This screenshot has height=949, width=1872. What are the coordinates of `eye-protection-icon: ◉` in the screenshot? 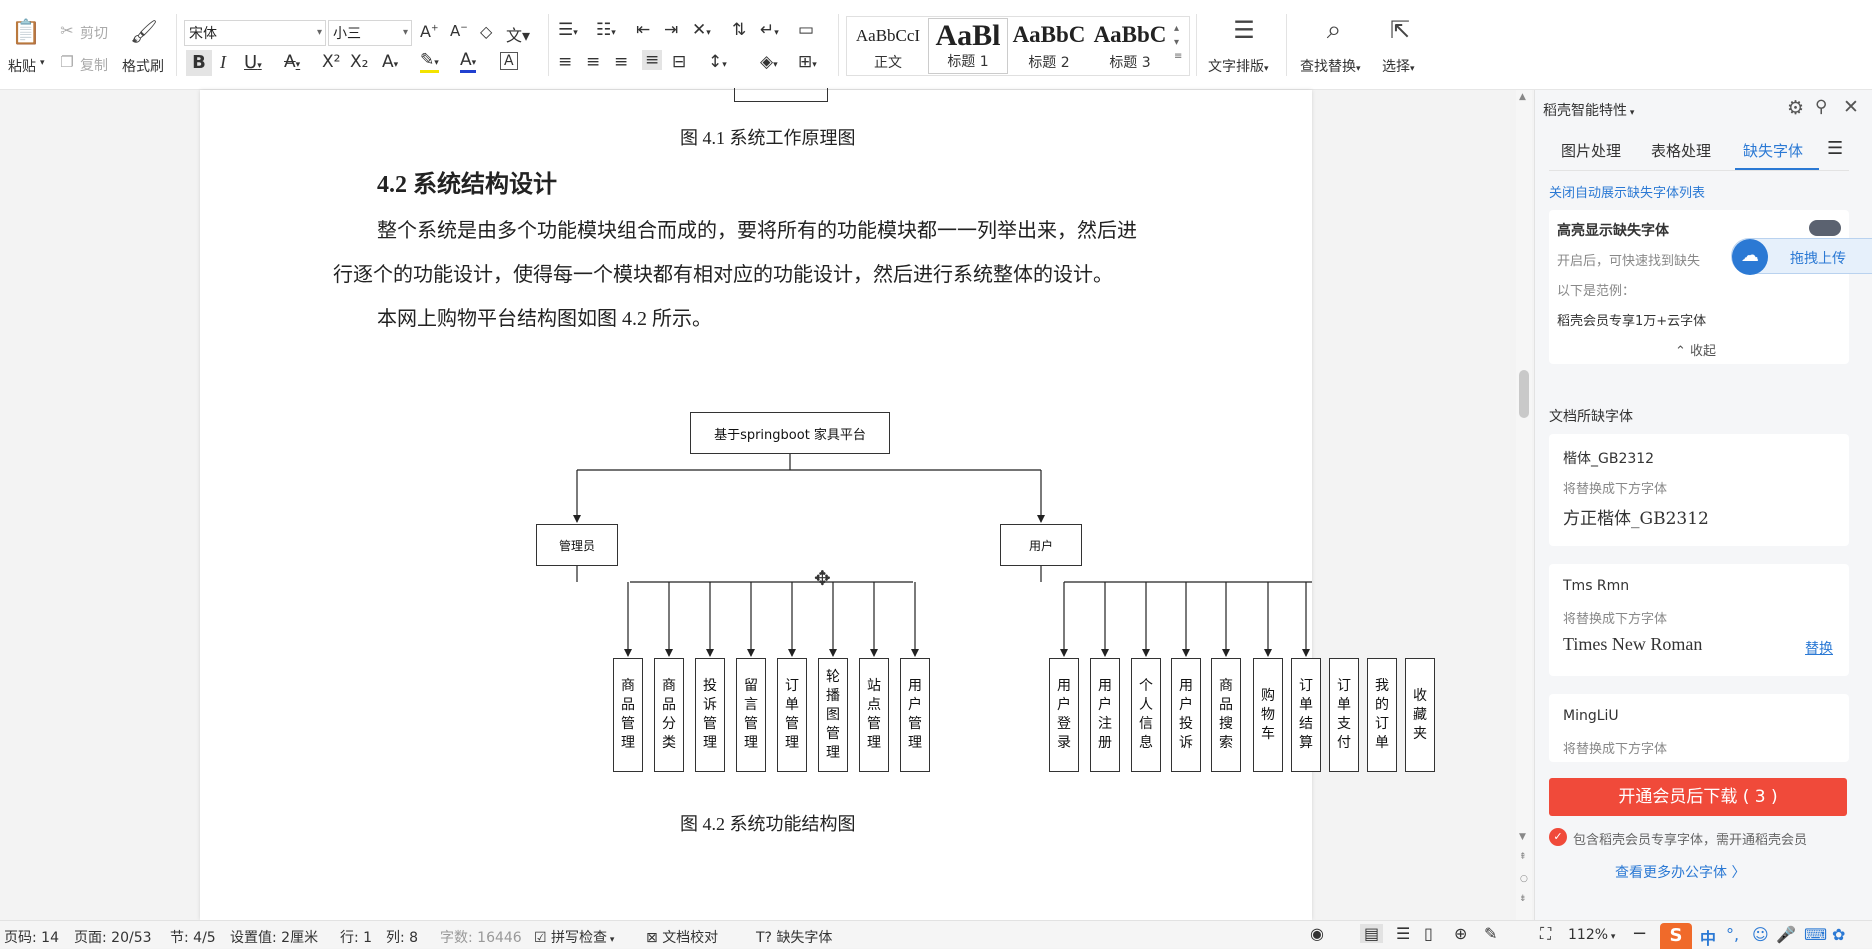 It's located at (1317, 933).